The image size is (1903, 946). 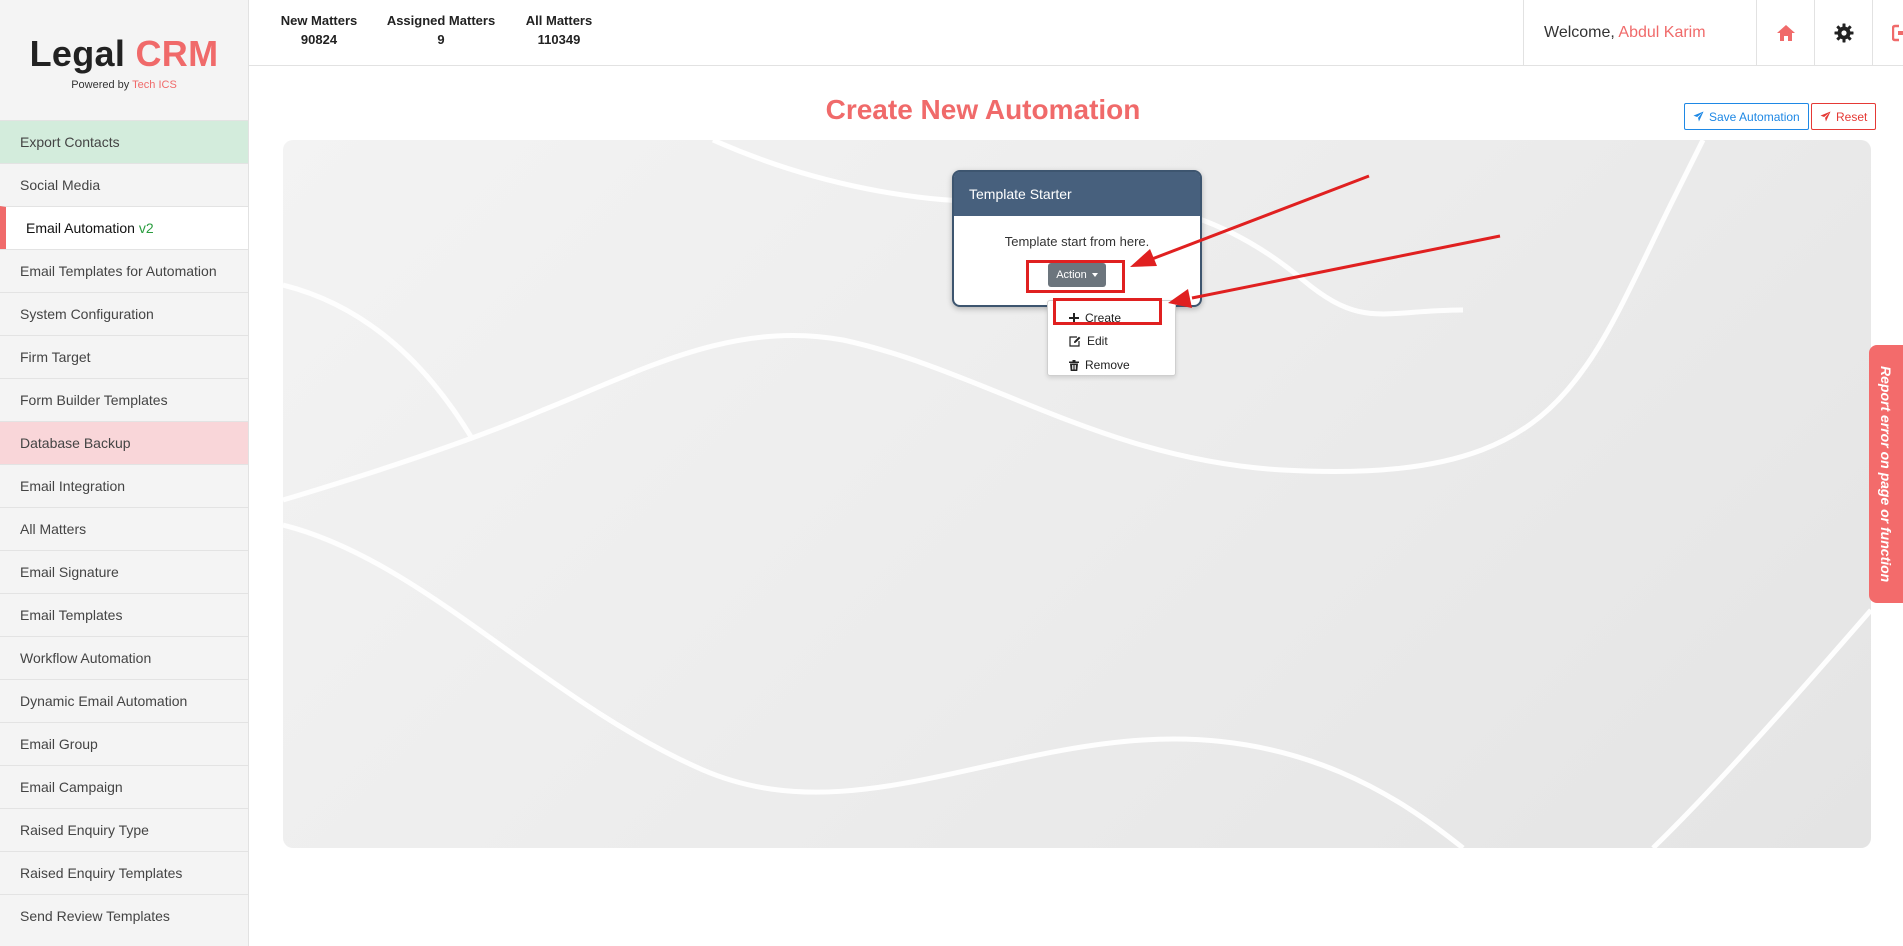 What do you see at coordinates (77, 53) in the screenshot?
I see `brand-title-main: Legal` at bounding box center [77, 53].